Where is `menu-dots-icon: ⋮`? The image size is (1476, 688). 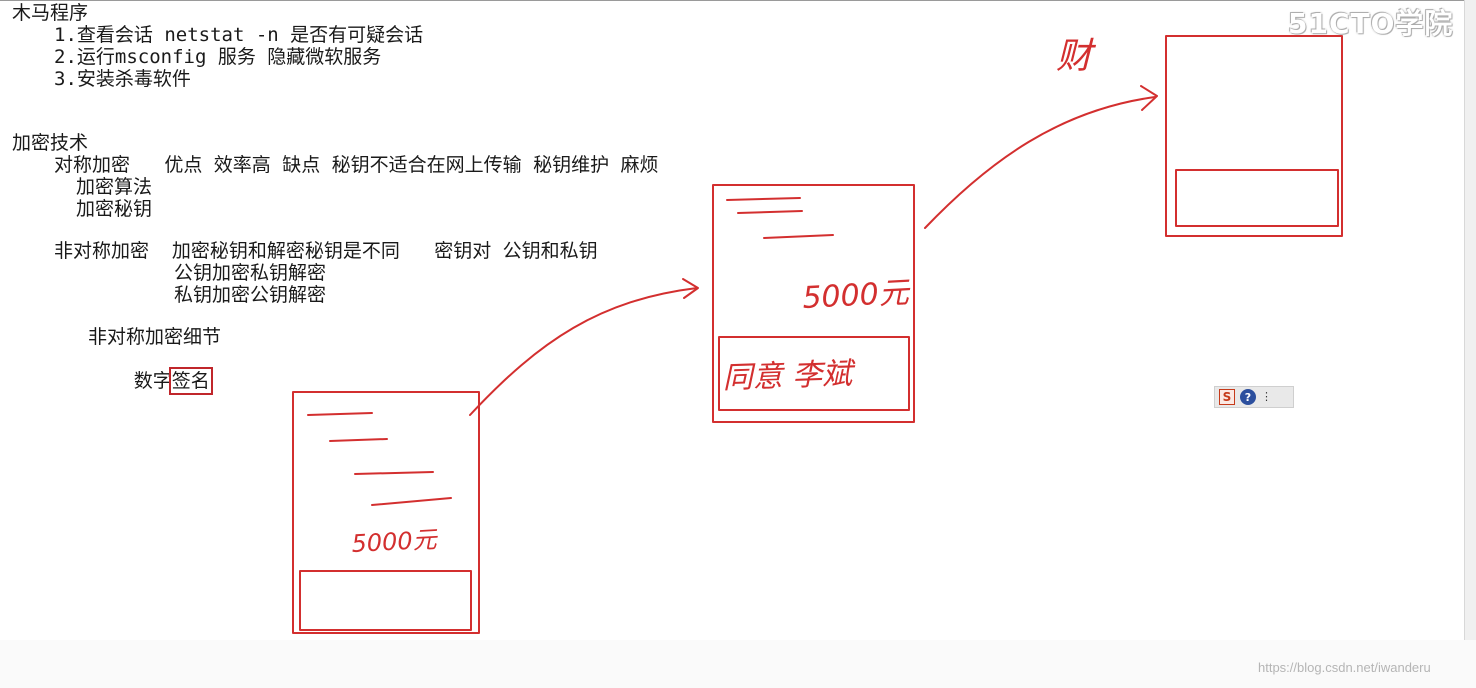 menu-dots-icon: ⋮ is located at coordinates (1266, 396).